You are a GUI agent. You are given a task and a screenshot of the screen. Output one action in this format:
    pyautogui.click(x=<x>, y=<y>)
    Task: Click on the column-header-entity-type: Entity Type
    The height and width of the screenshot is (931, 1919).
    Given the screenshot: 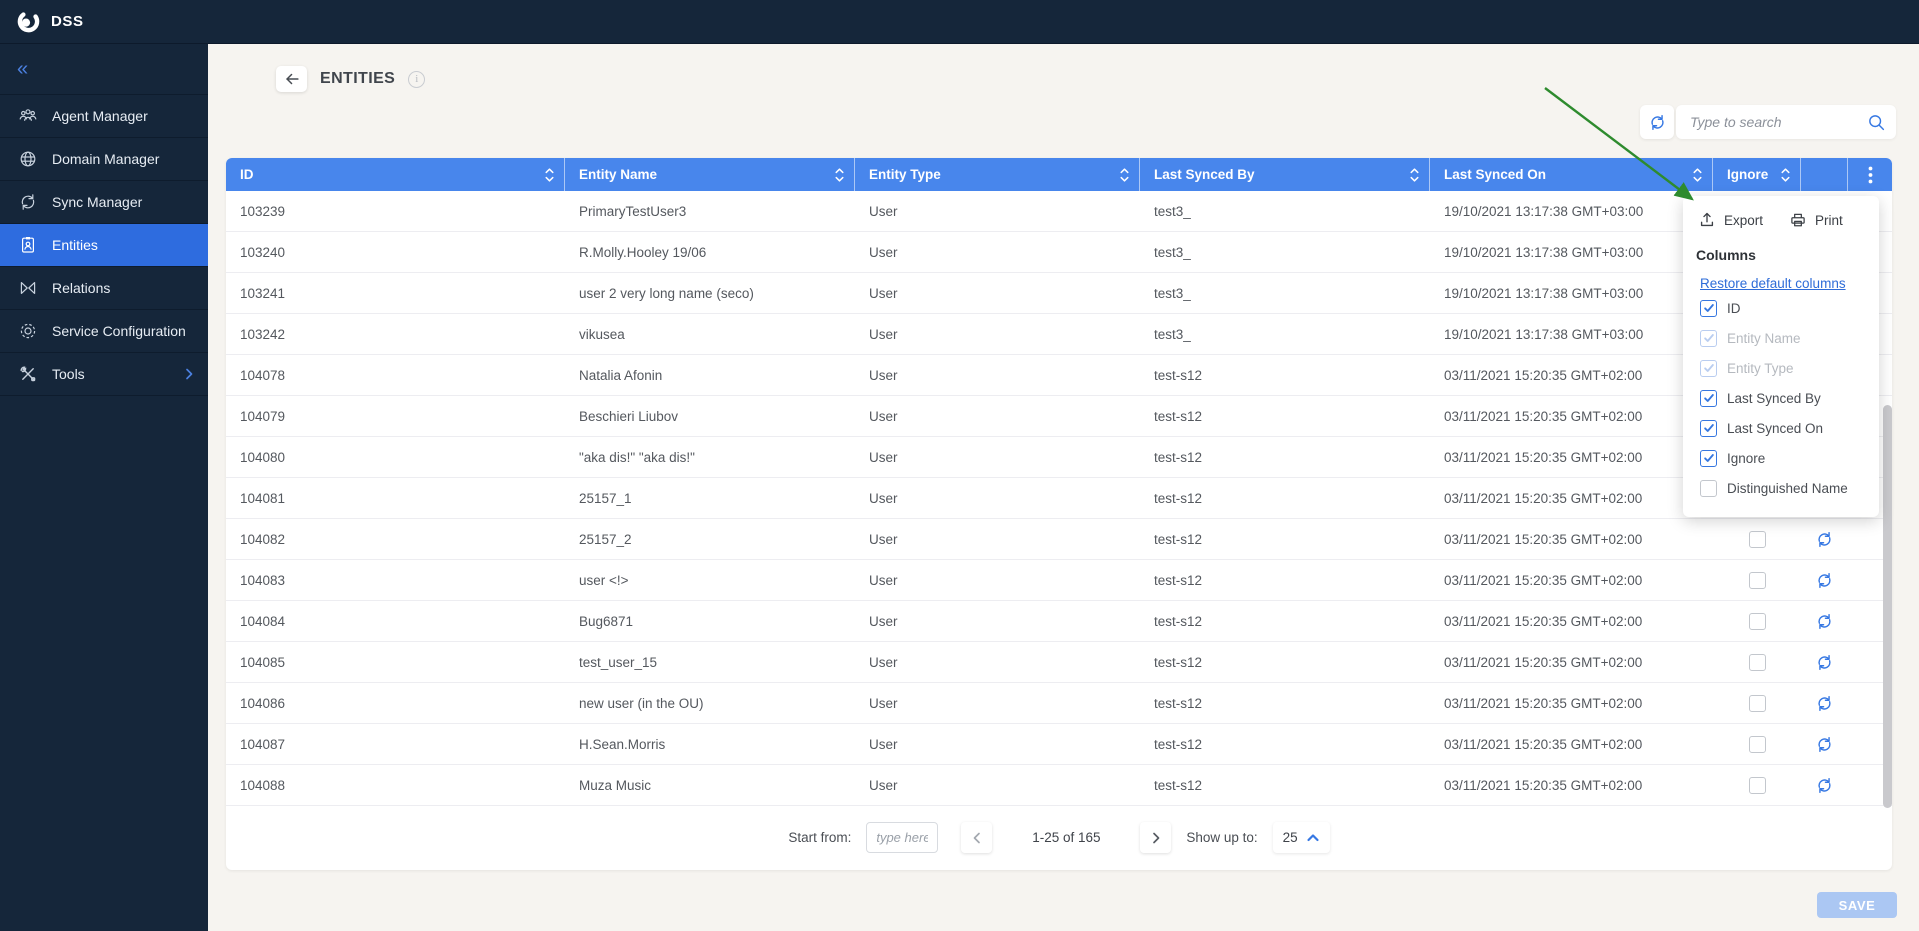 What is the action you would take?
    pyautogui.click(x=997, y=174)
    